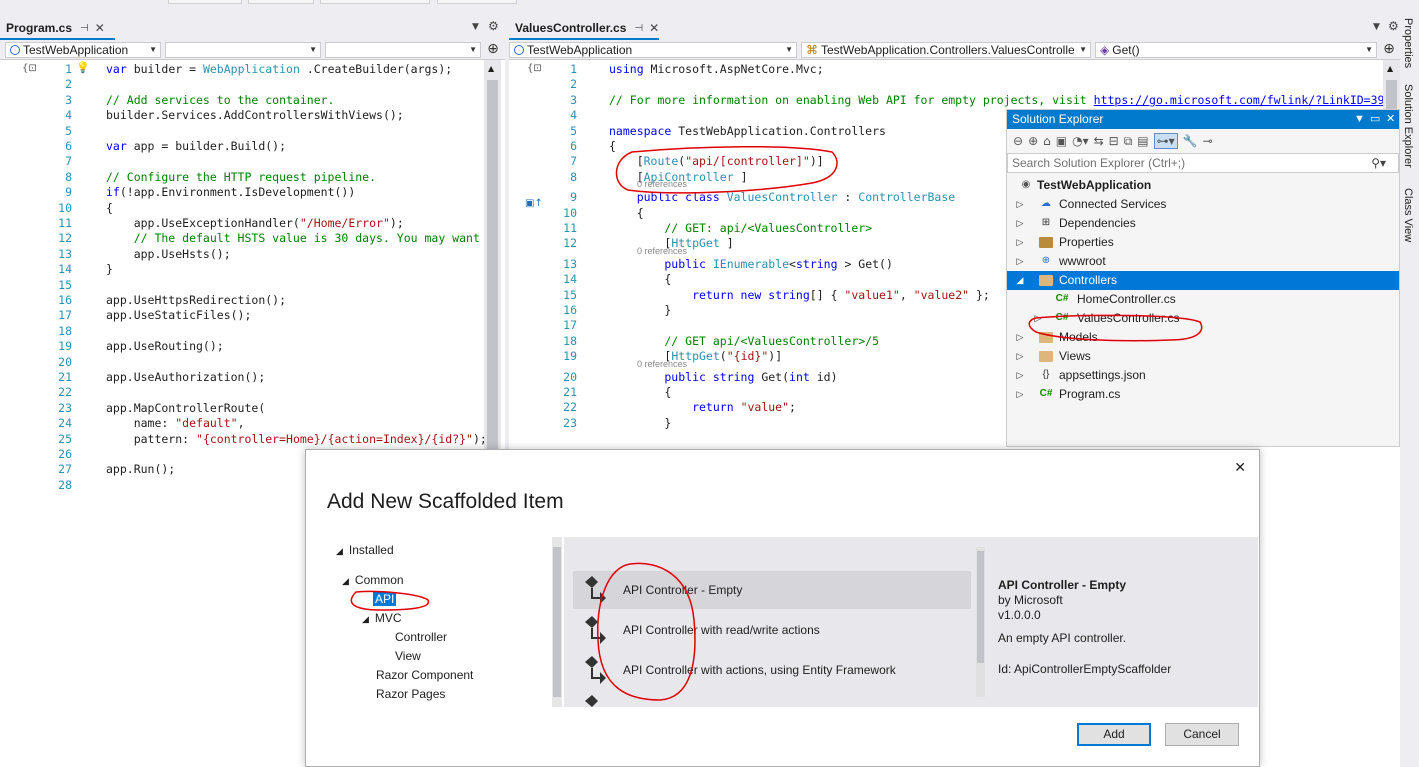 The width and height of the screenshot is (1419, 767). I want to click on tree-item: ▷ Models, so click(1203, 337).